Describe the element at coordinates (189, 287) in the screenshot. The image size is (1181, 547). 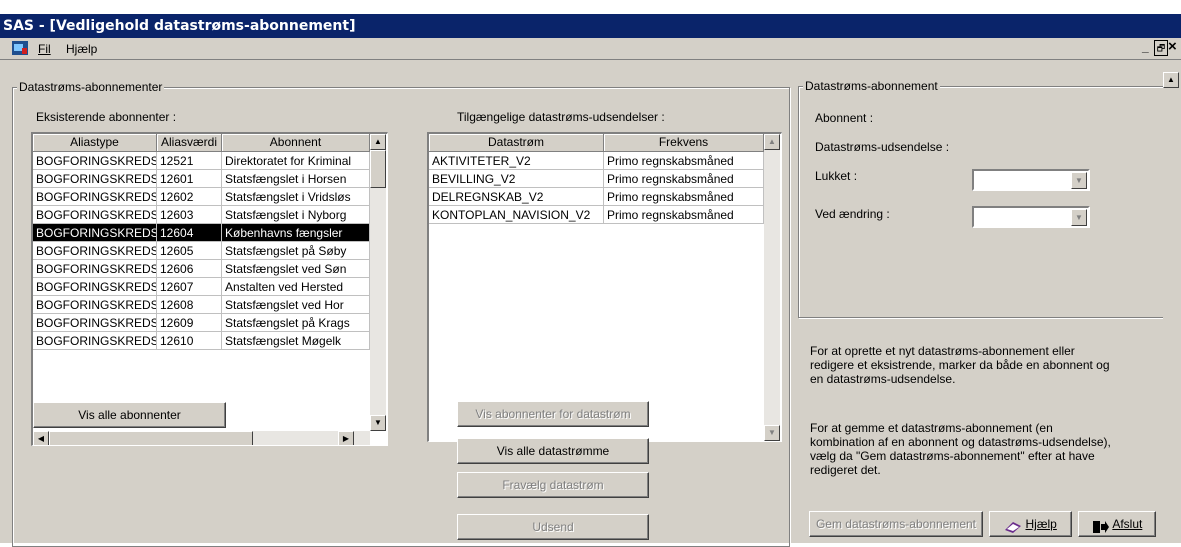
I see `table-cell: 12607` at that location.